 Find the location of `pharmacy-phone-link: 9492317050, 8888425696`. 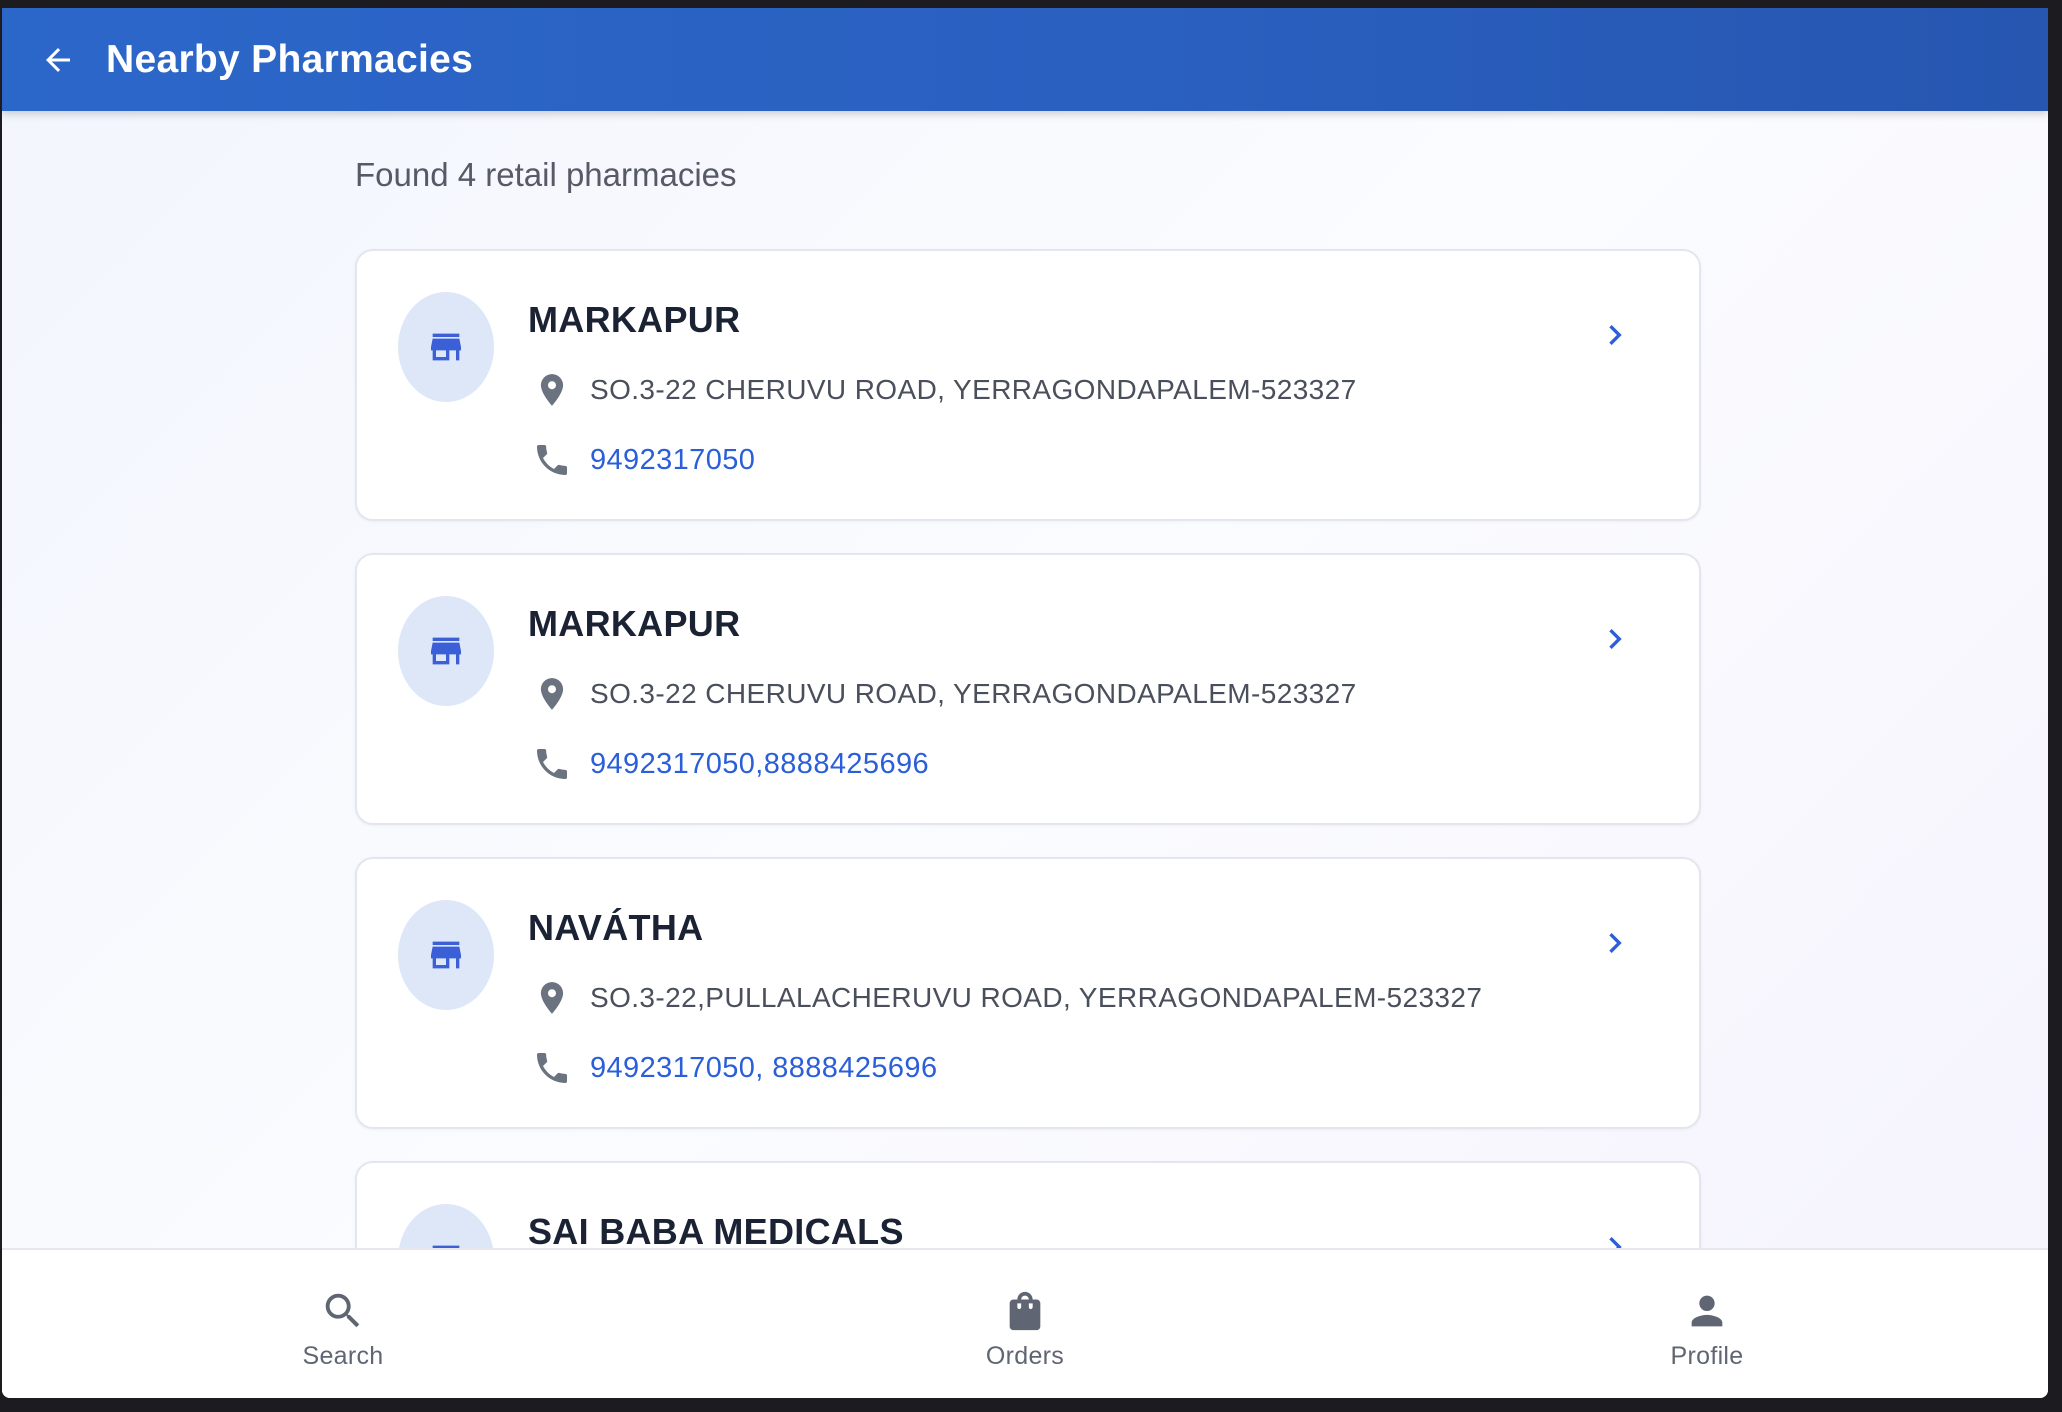

pharmacy-phone-link: 9492317050, 8888425696 is located at coordinates (763, 1068).